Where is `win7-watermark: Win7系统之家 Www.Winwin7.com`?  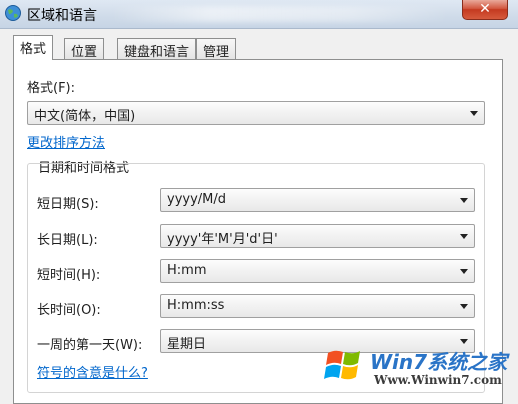
win7-watermark: Win7系统之家 Www.Winwin7.com is located at coordinates (420, 366).